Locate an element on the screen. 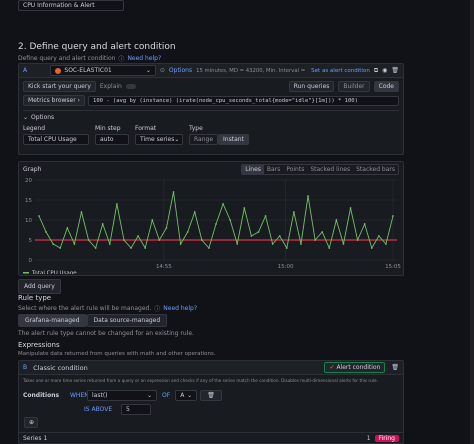 This screenshot has height=444, width=474. format-select: Time series ⌄ is located at coordinates (159, 139).